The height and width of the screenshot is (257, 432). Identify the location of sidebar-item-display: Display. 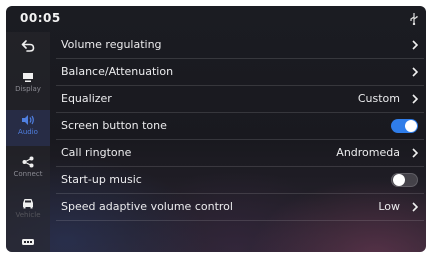
(28, 87).